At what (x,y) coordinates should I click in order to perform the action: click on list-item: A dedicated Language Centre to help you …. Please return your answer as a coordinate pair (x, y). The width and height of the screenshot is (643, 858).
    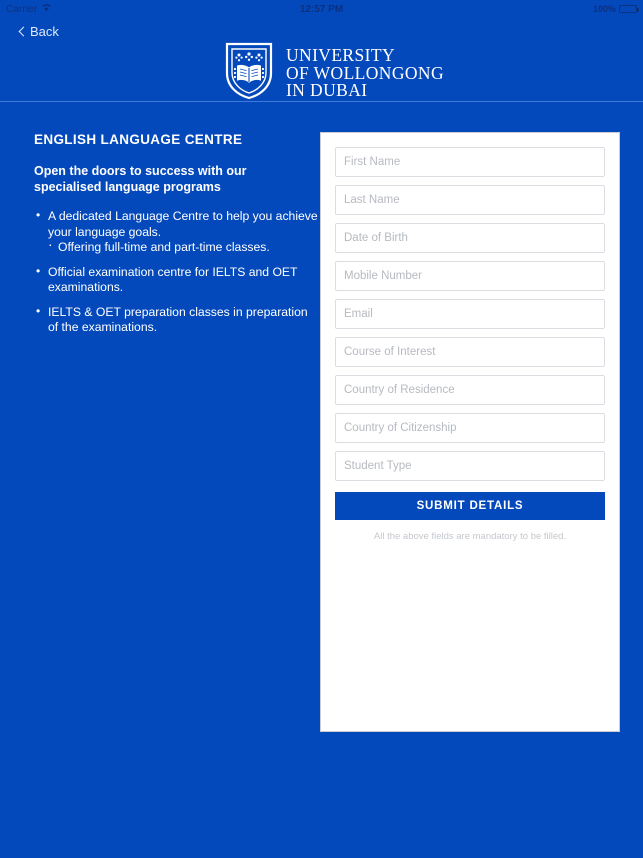
    Looking at the image, I should click on (176, 232).